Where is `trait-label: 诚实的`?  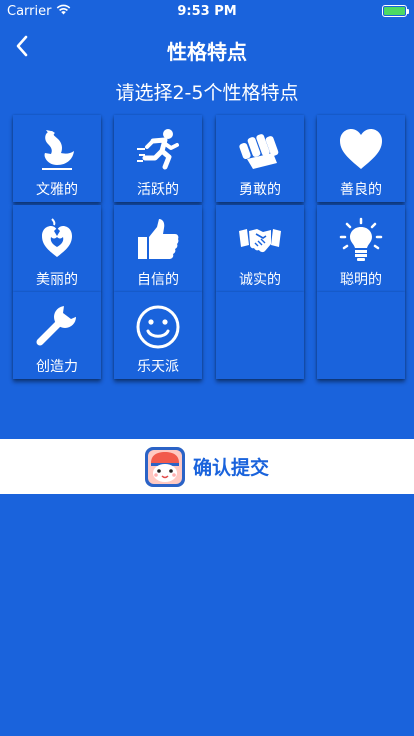 trait-label: 诚实的 is located at coordinates (260, 280).